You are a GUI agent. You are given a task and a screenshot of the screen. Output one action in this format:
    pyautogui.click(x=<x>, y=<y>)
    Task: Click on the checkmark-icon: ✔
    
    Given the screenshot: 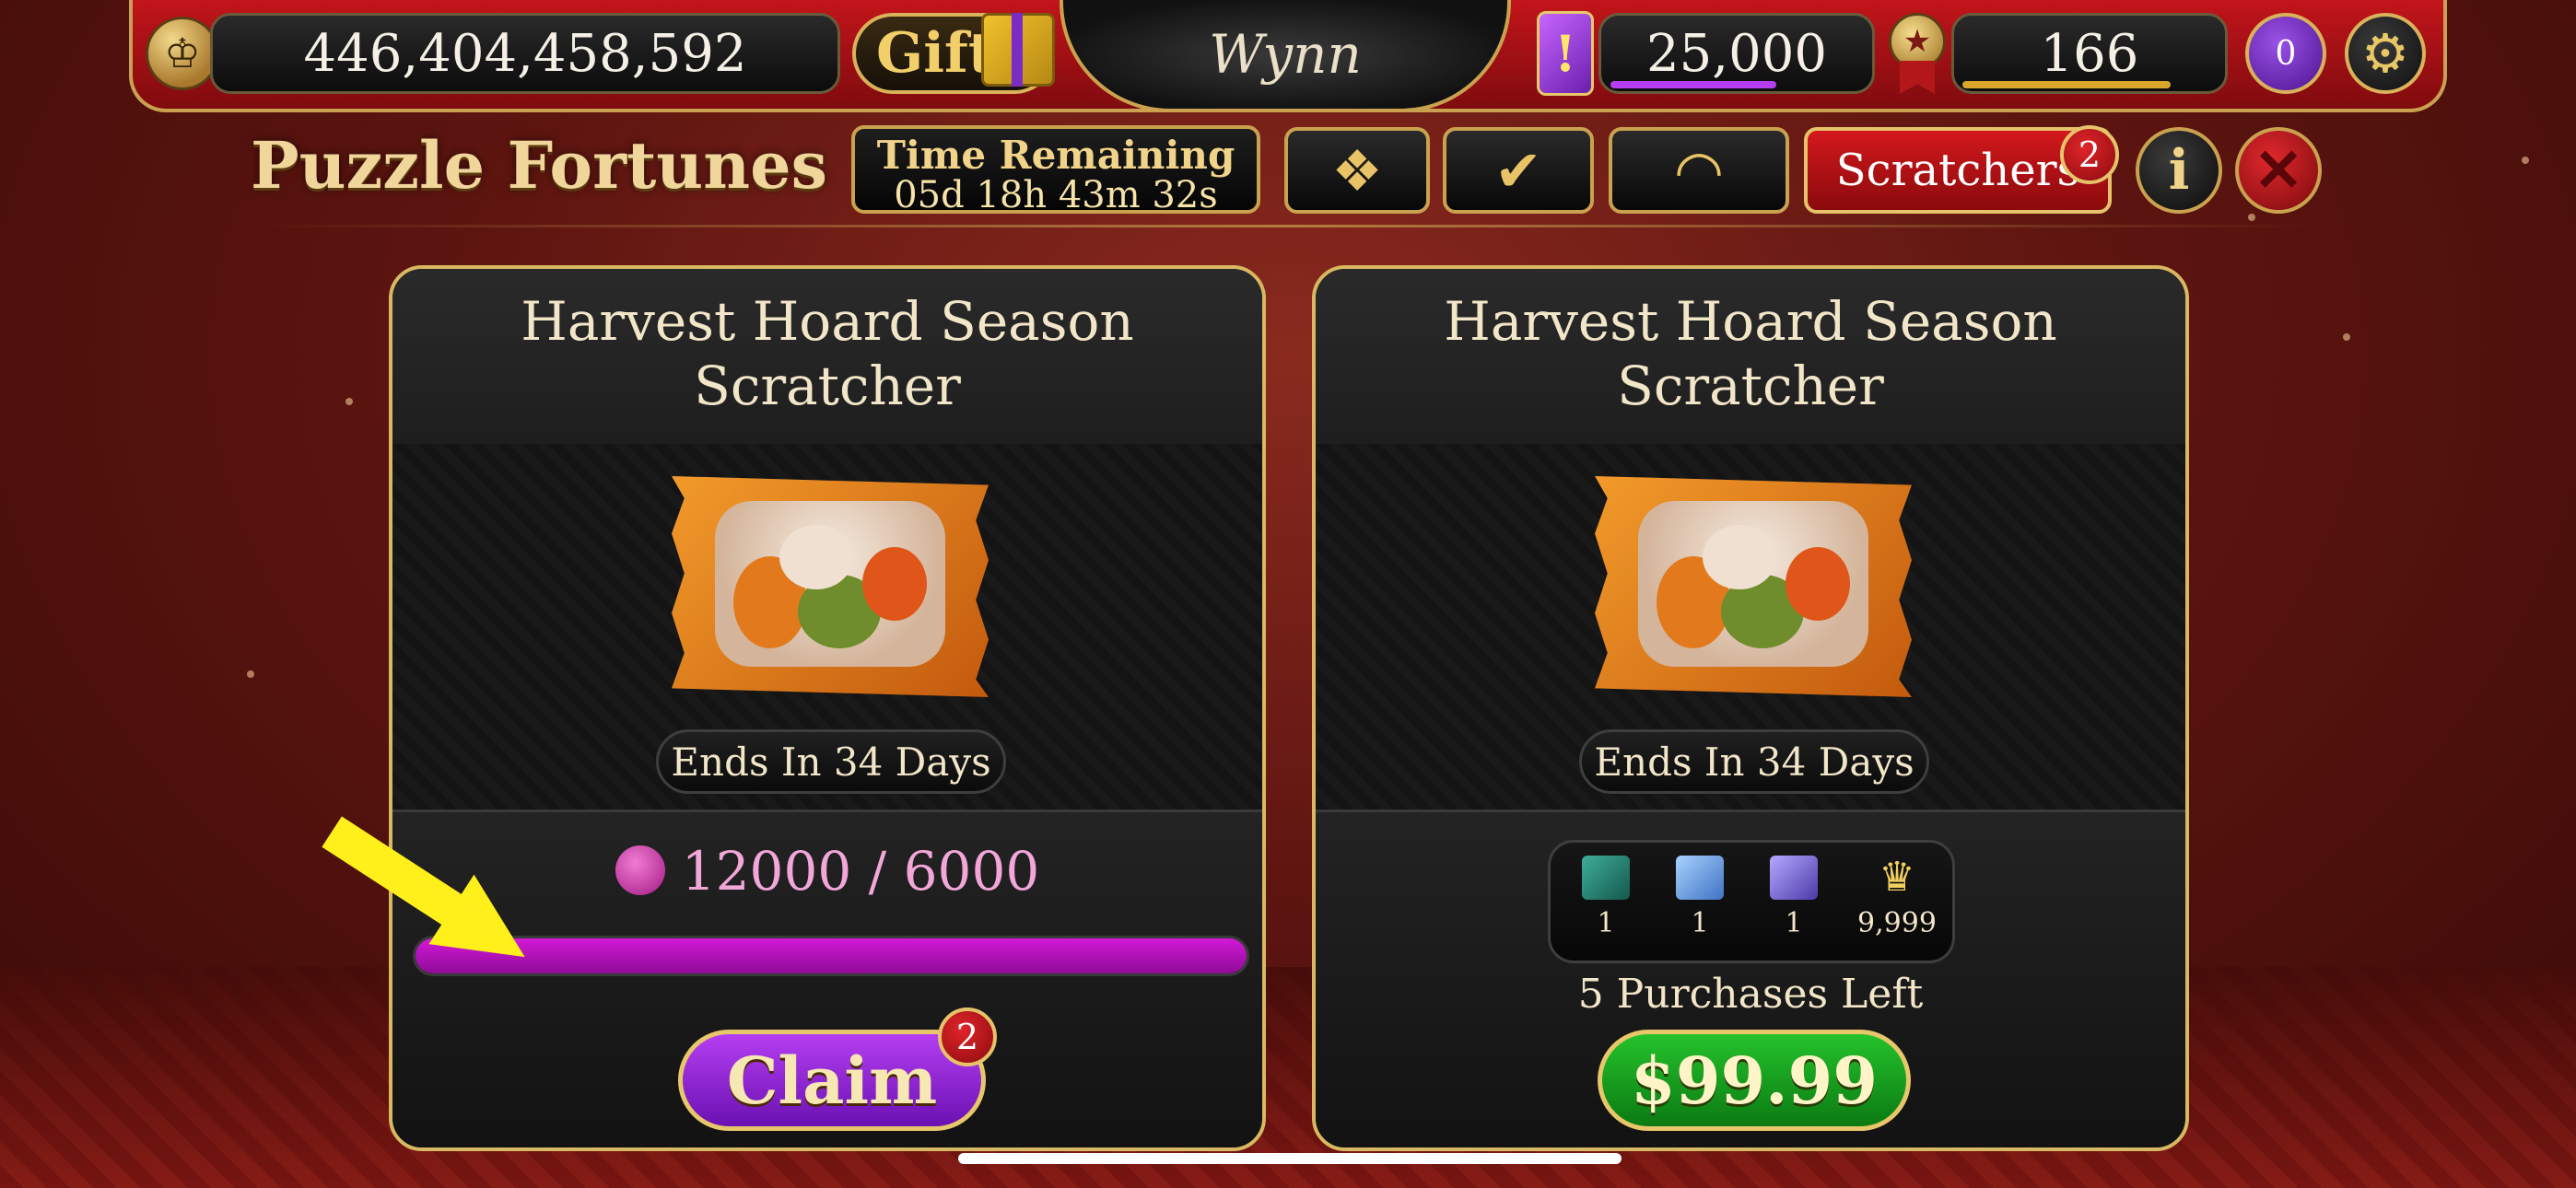 What is the action you would take?
    pyautogui.click(x=1518, y=170)
    